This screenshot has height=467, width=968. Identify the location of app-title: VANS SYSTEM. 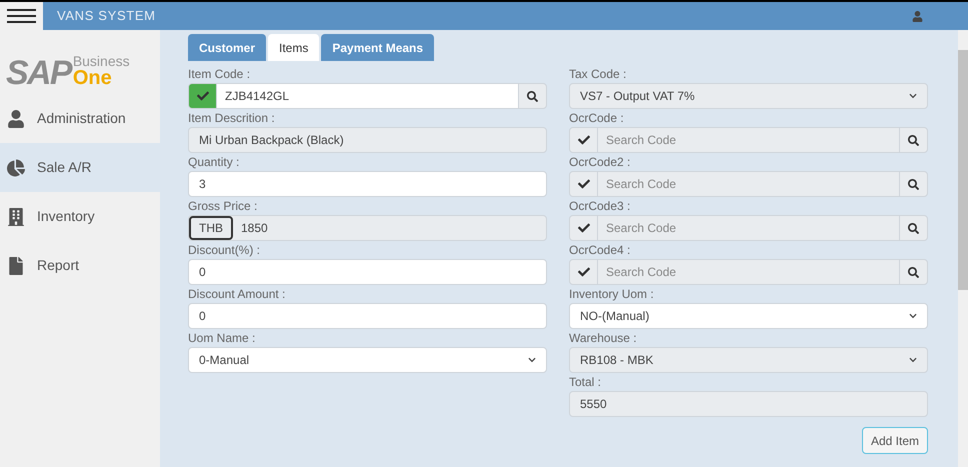
(106, 16).